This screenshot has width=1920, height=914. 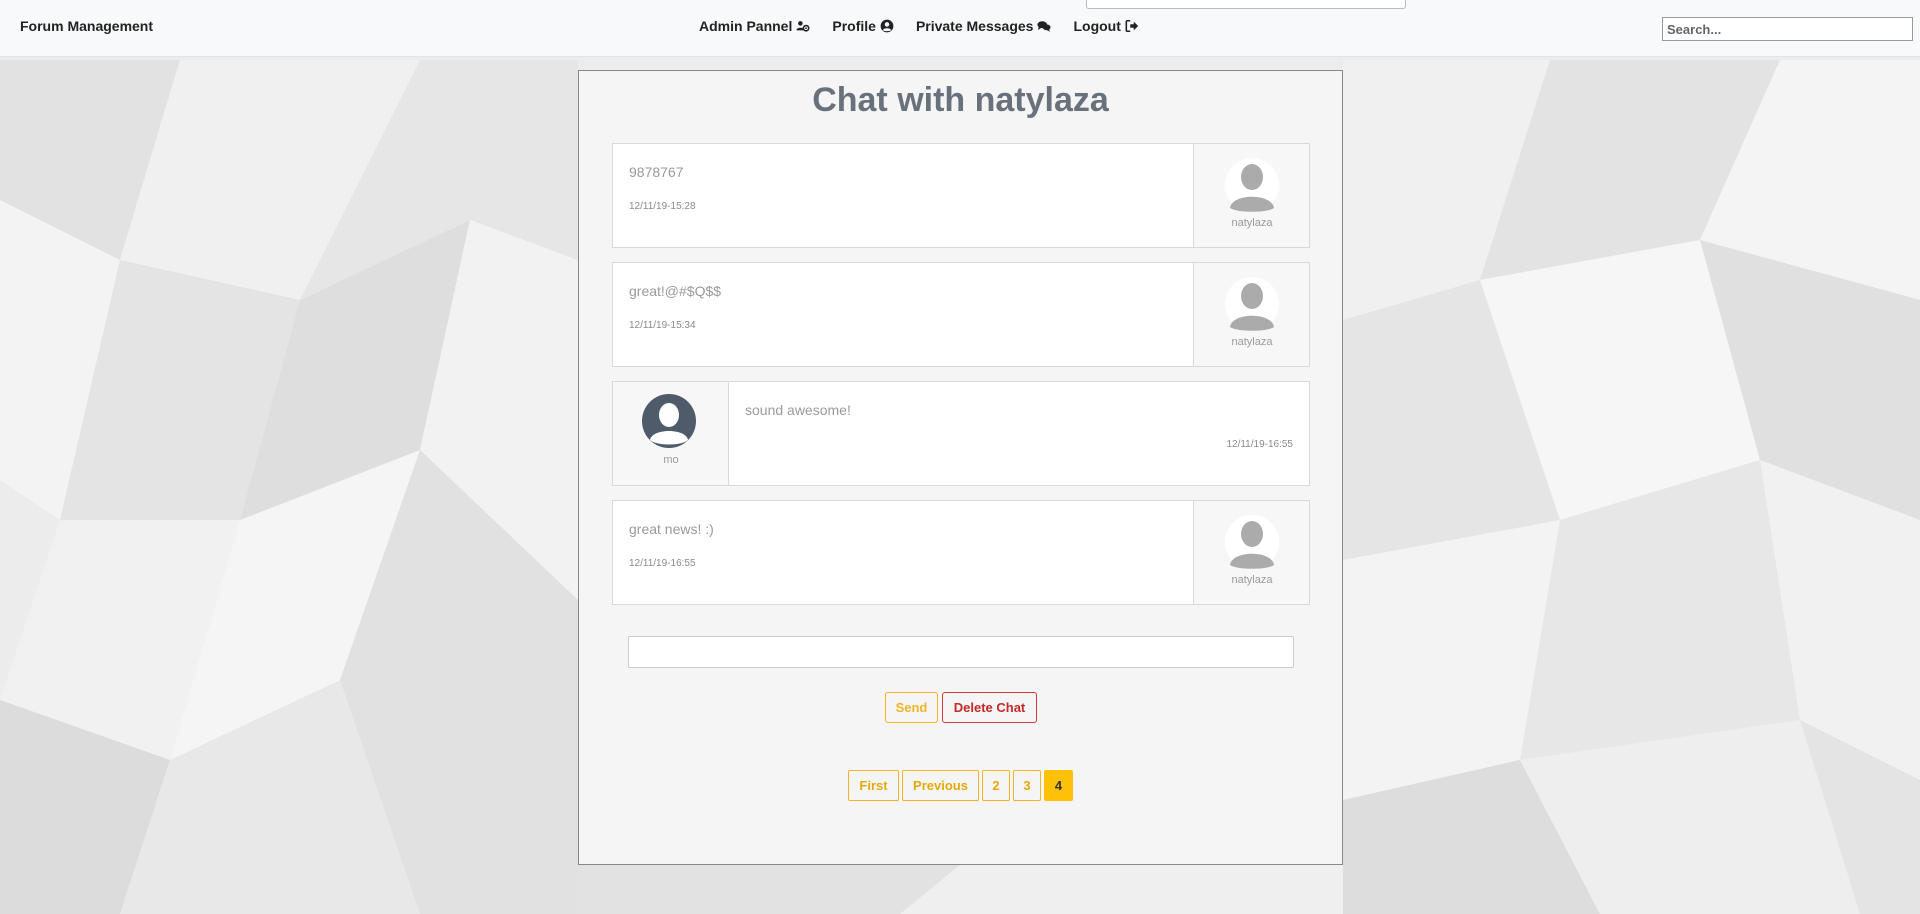 I want to click on message-text: sound awesome!, so click(x=798, y=410).